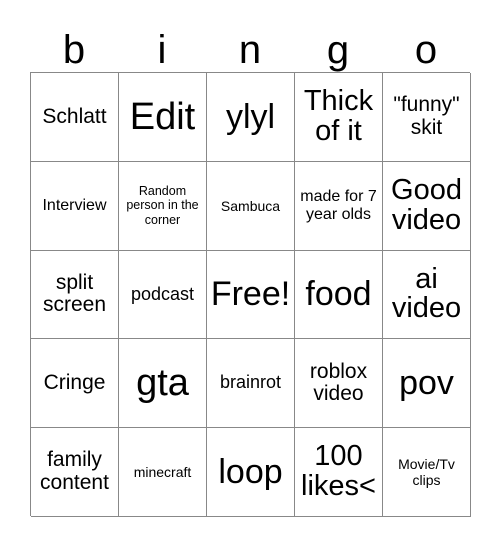 The width and height of the screenshot is (500, 544). I want to click on bingo-cell-r1c3: ylyl, so click(251, 117).